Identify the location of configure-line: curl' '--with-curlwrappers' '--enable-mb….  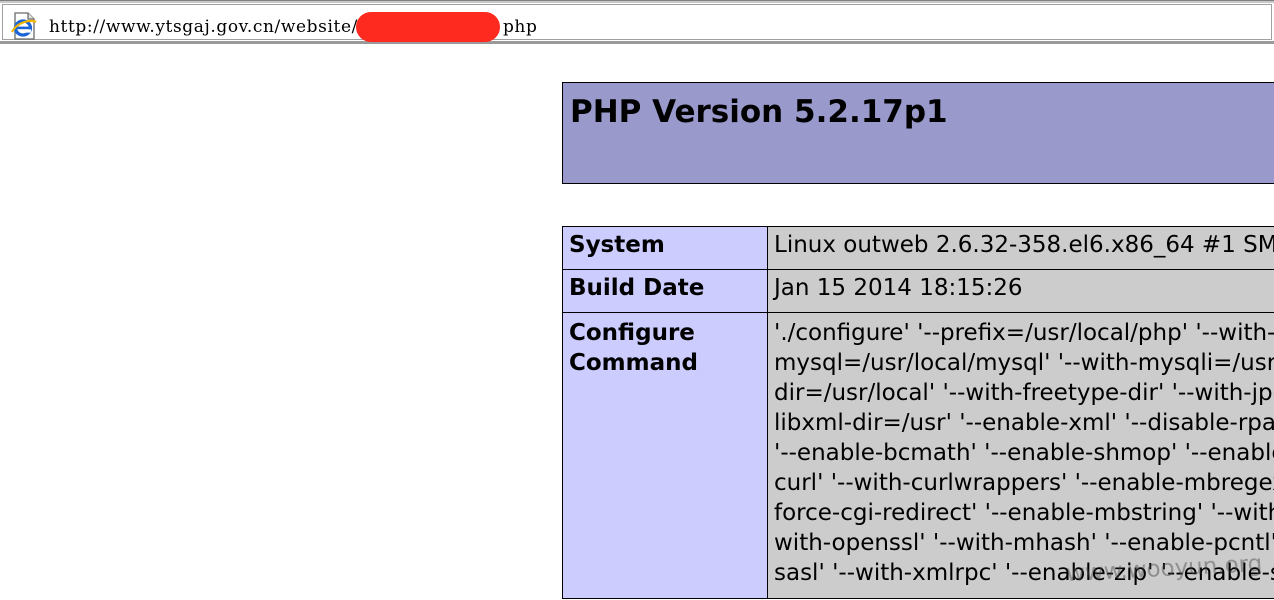
(1024, 483).